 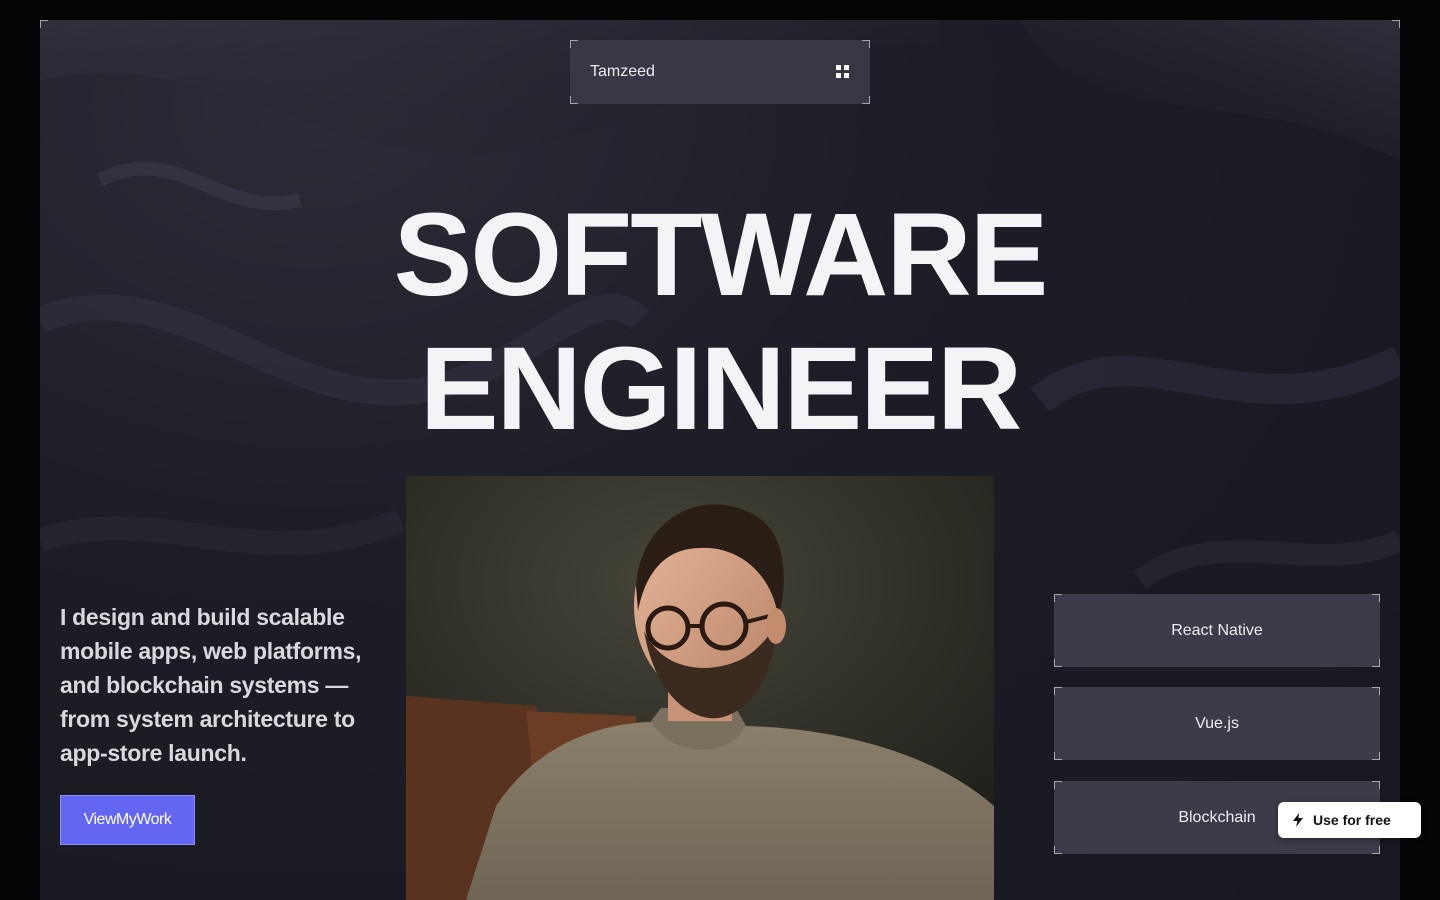 I want to click on skill-card-vuejs: Vue.js, so click(x=1217, y=723).